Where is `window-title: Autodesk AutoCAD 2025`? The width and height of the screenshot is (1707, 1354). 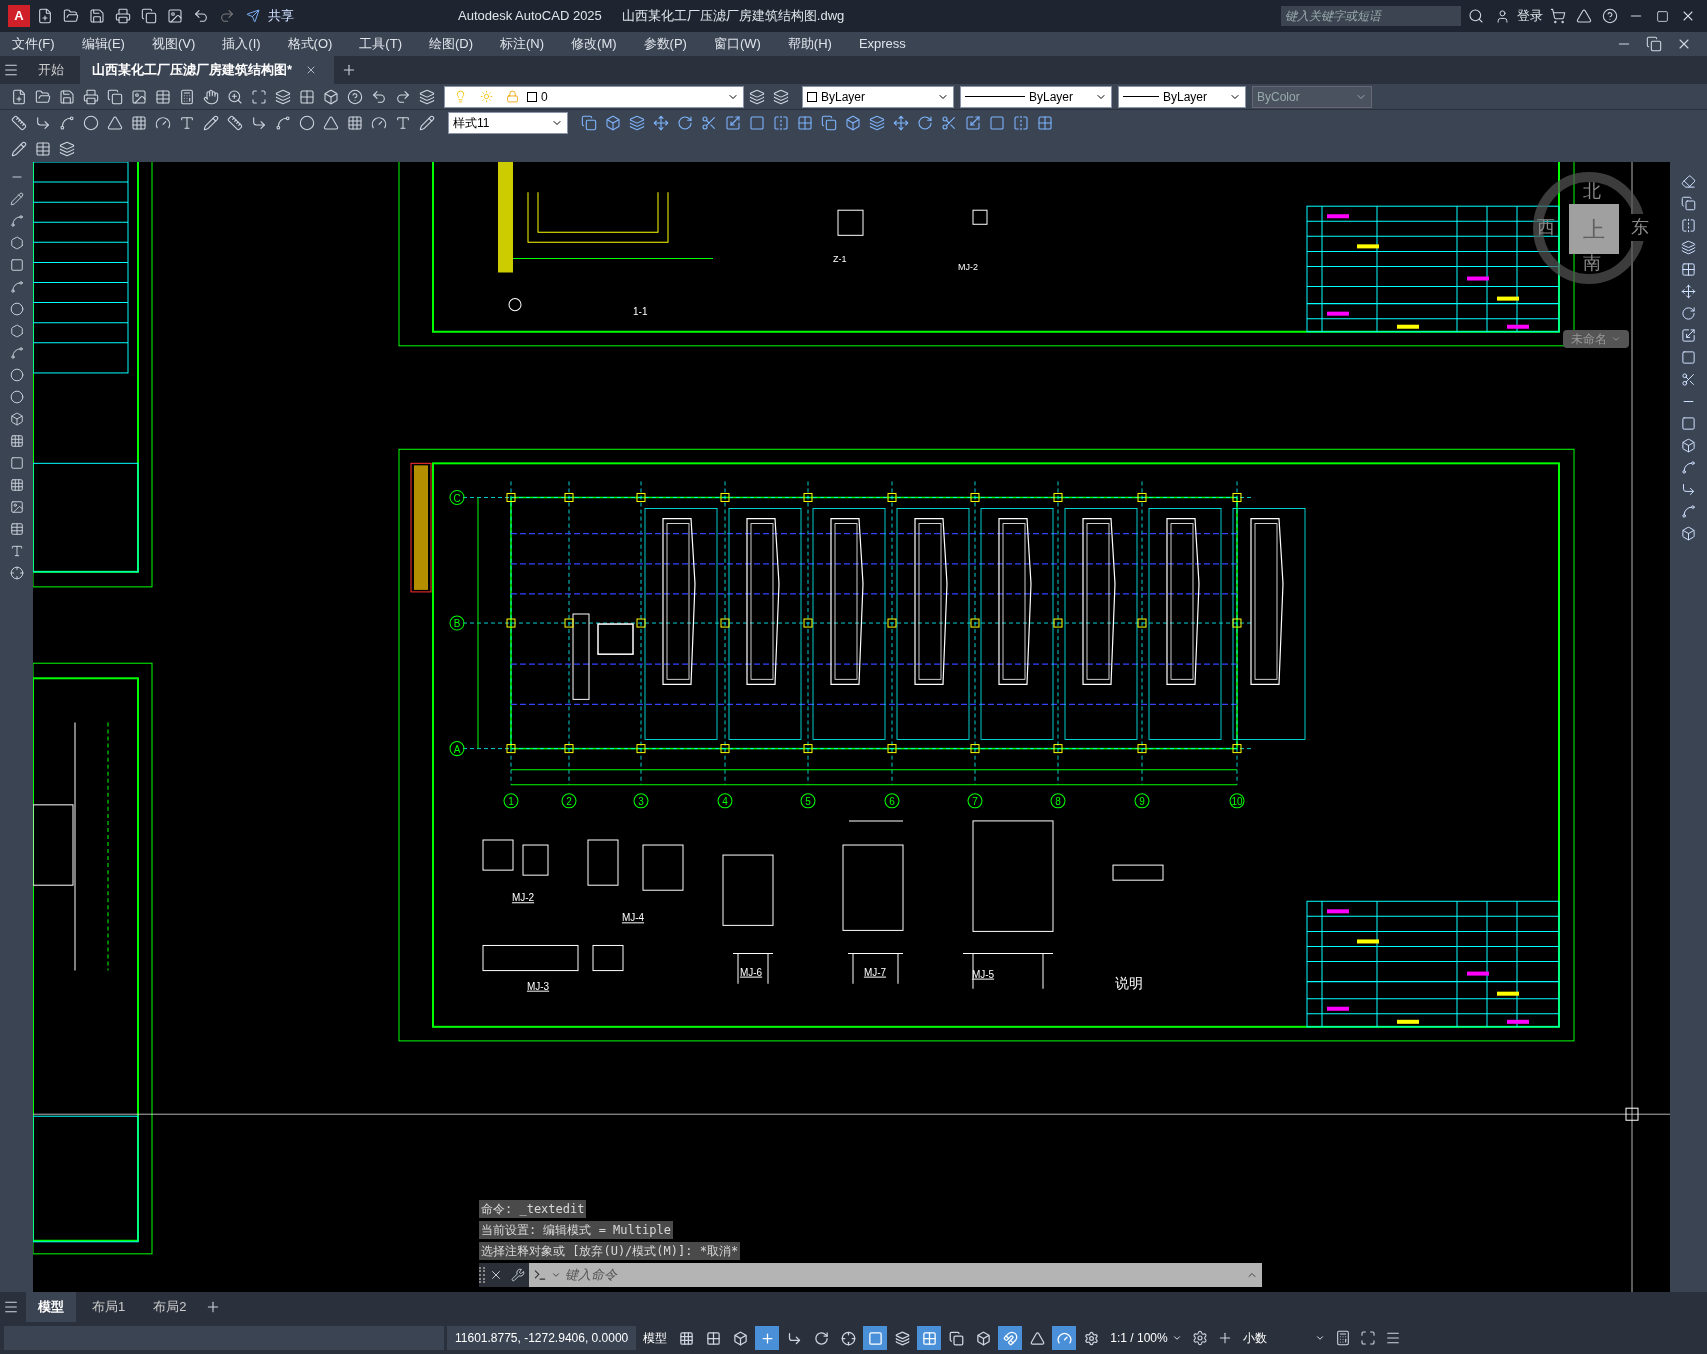
window-title: Autodesk AutoCAD 2025 is located at coordinates (530, 16).